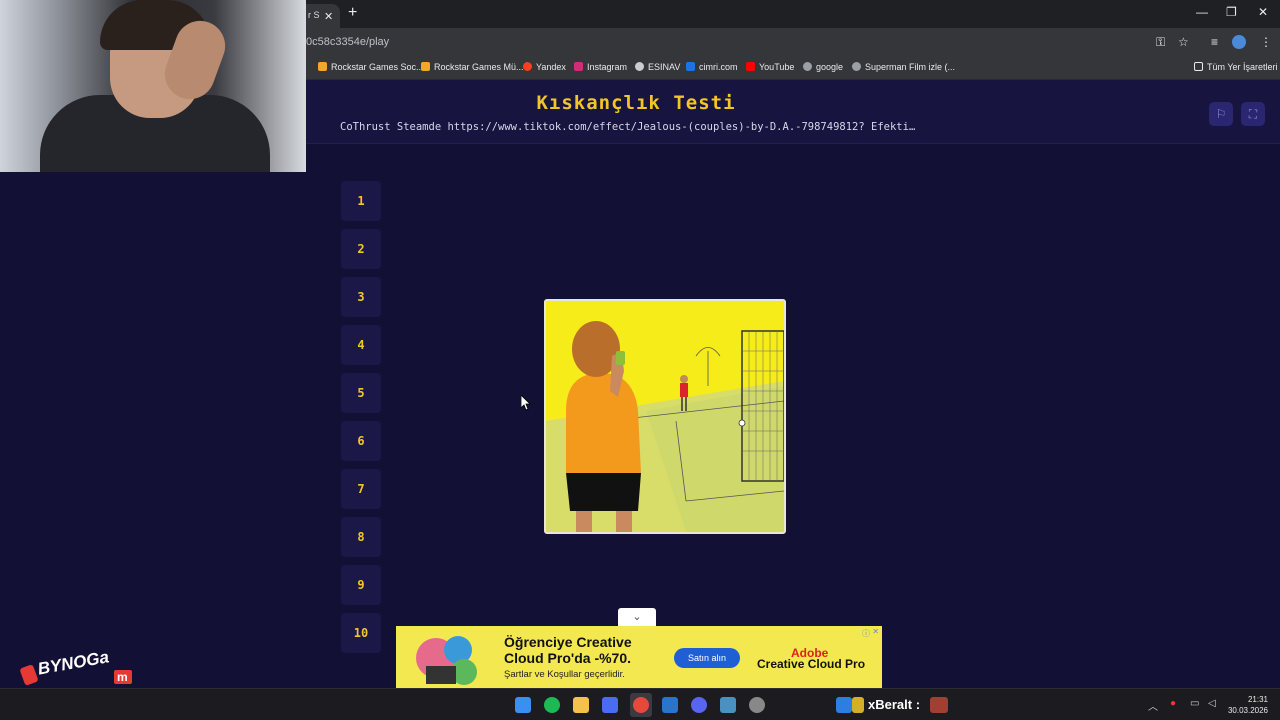 Image resolution: width=1280 pixels, height=720 pixels. What do you see at coordinates (1236, 67) in the screenshot?
I see `all-bookmarks: Tüm Yer İşaretleri` at bounding box center [1236, 67].